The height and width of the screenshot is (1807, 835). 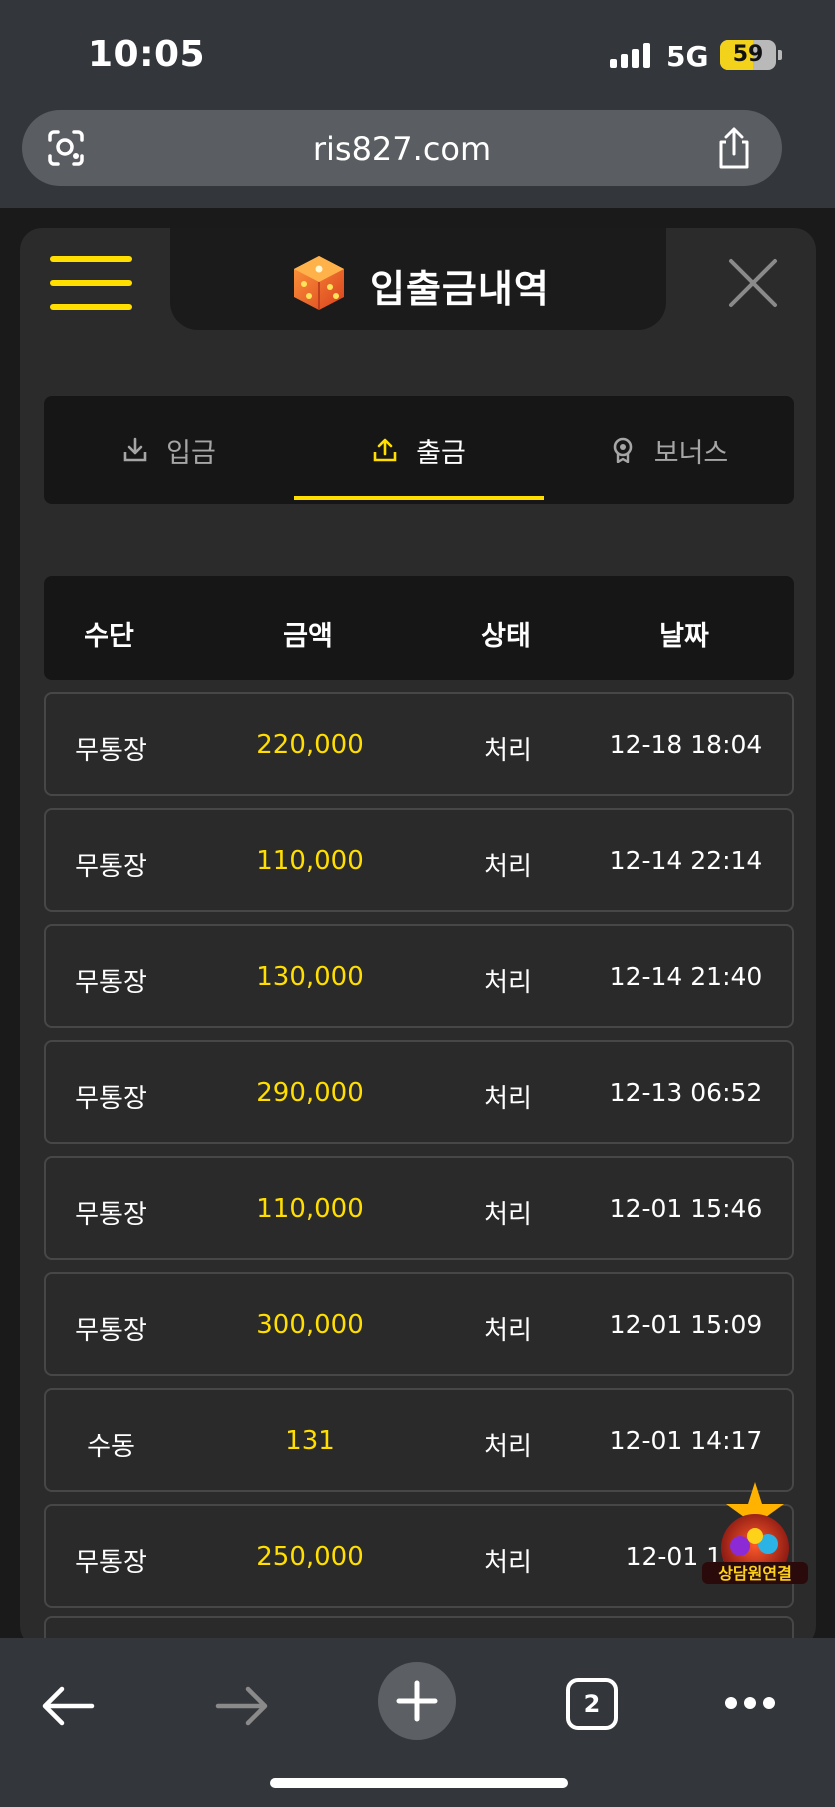 What do you see at coordinates (686, 1324) in the screenshot?
I see `cell-date: 12-01 15:09` at bounding box center [686, 1324].